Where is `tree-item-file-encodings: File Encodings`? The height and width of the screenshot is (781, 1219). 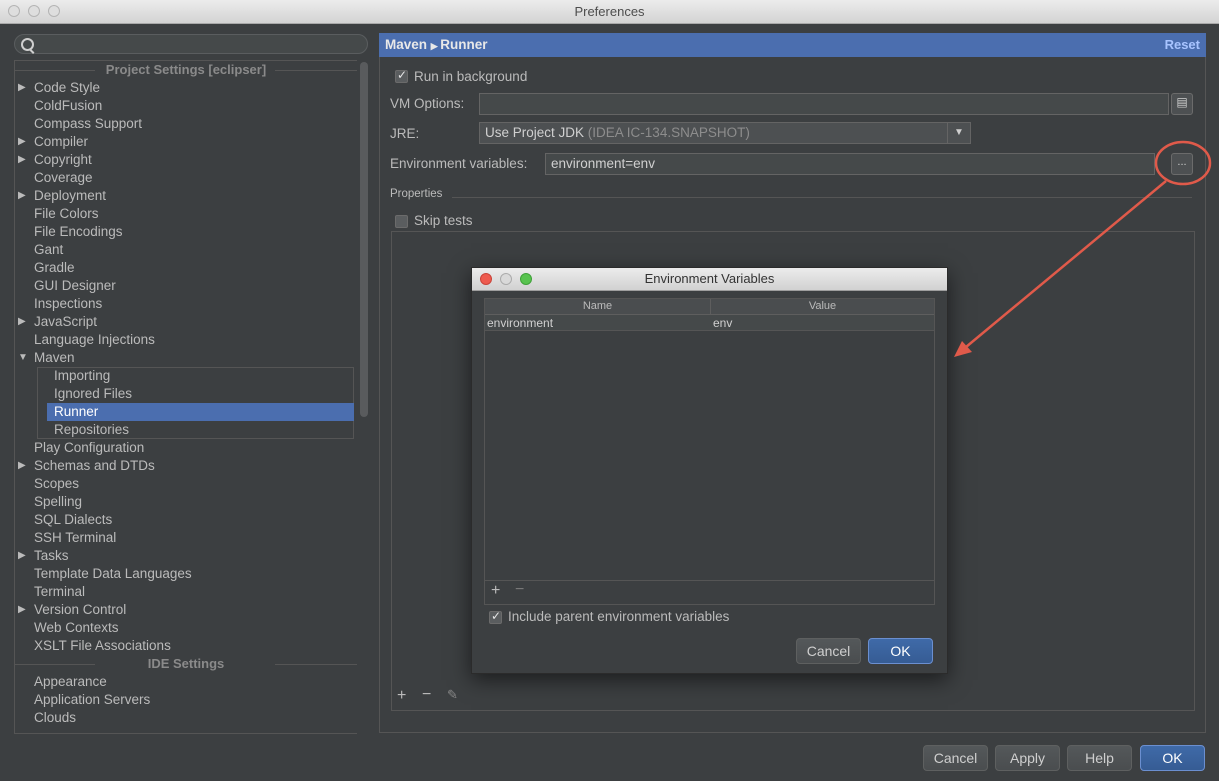 tree-item-file-encodings: File Encodings is located at coordinates (186, 232).